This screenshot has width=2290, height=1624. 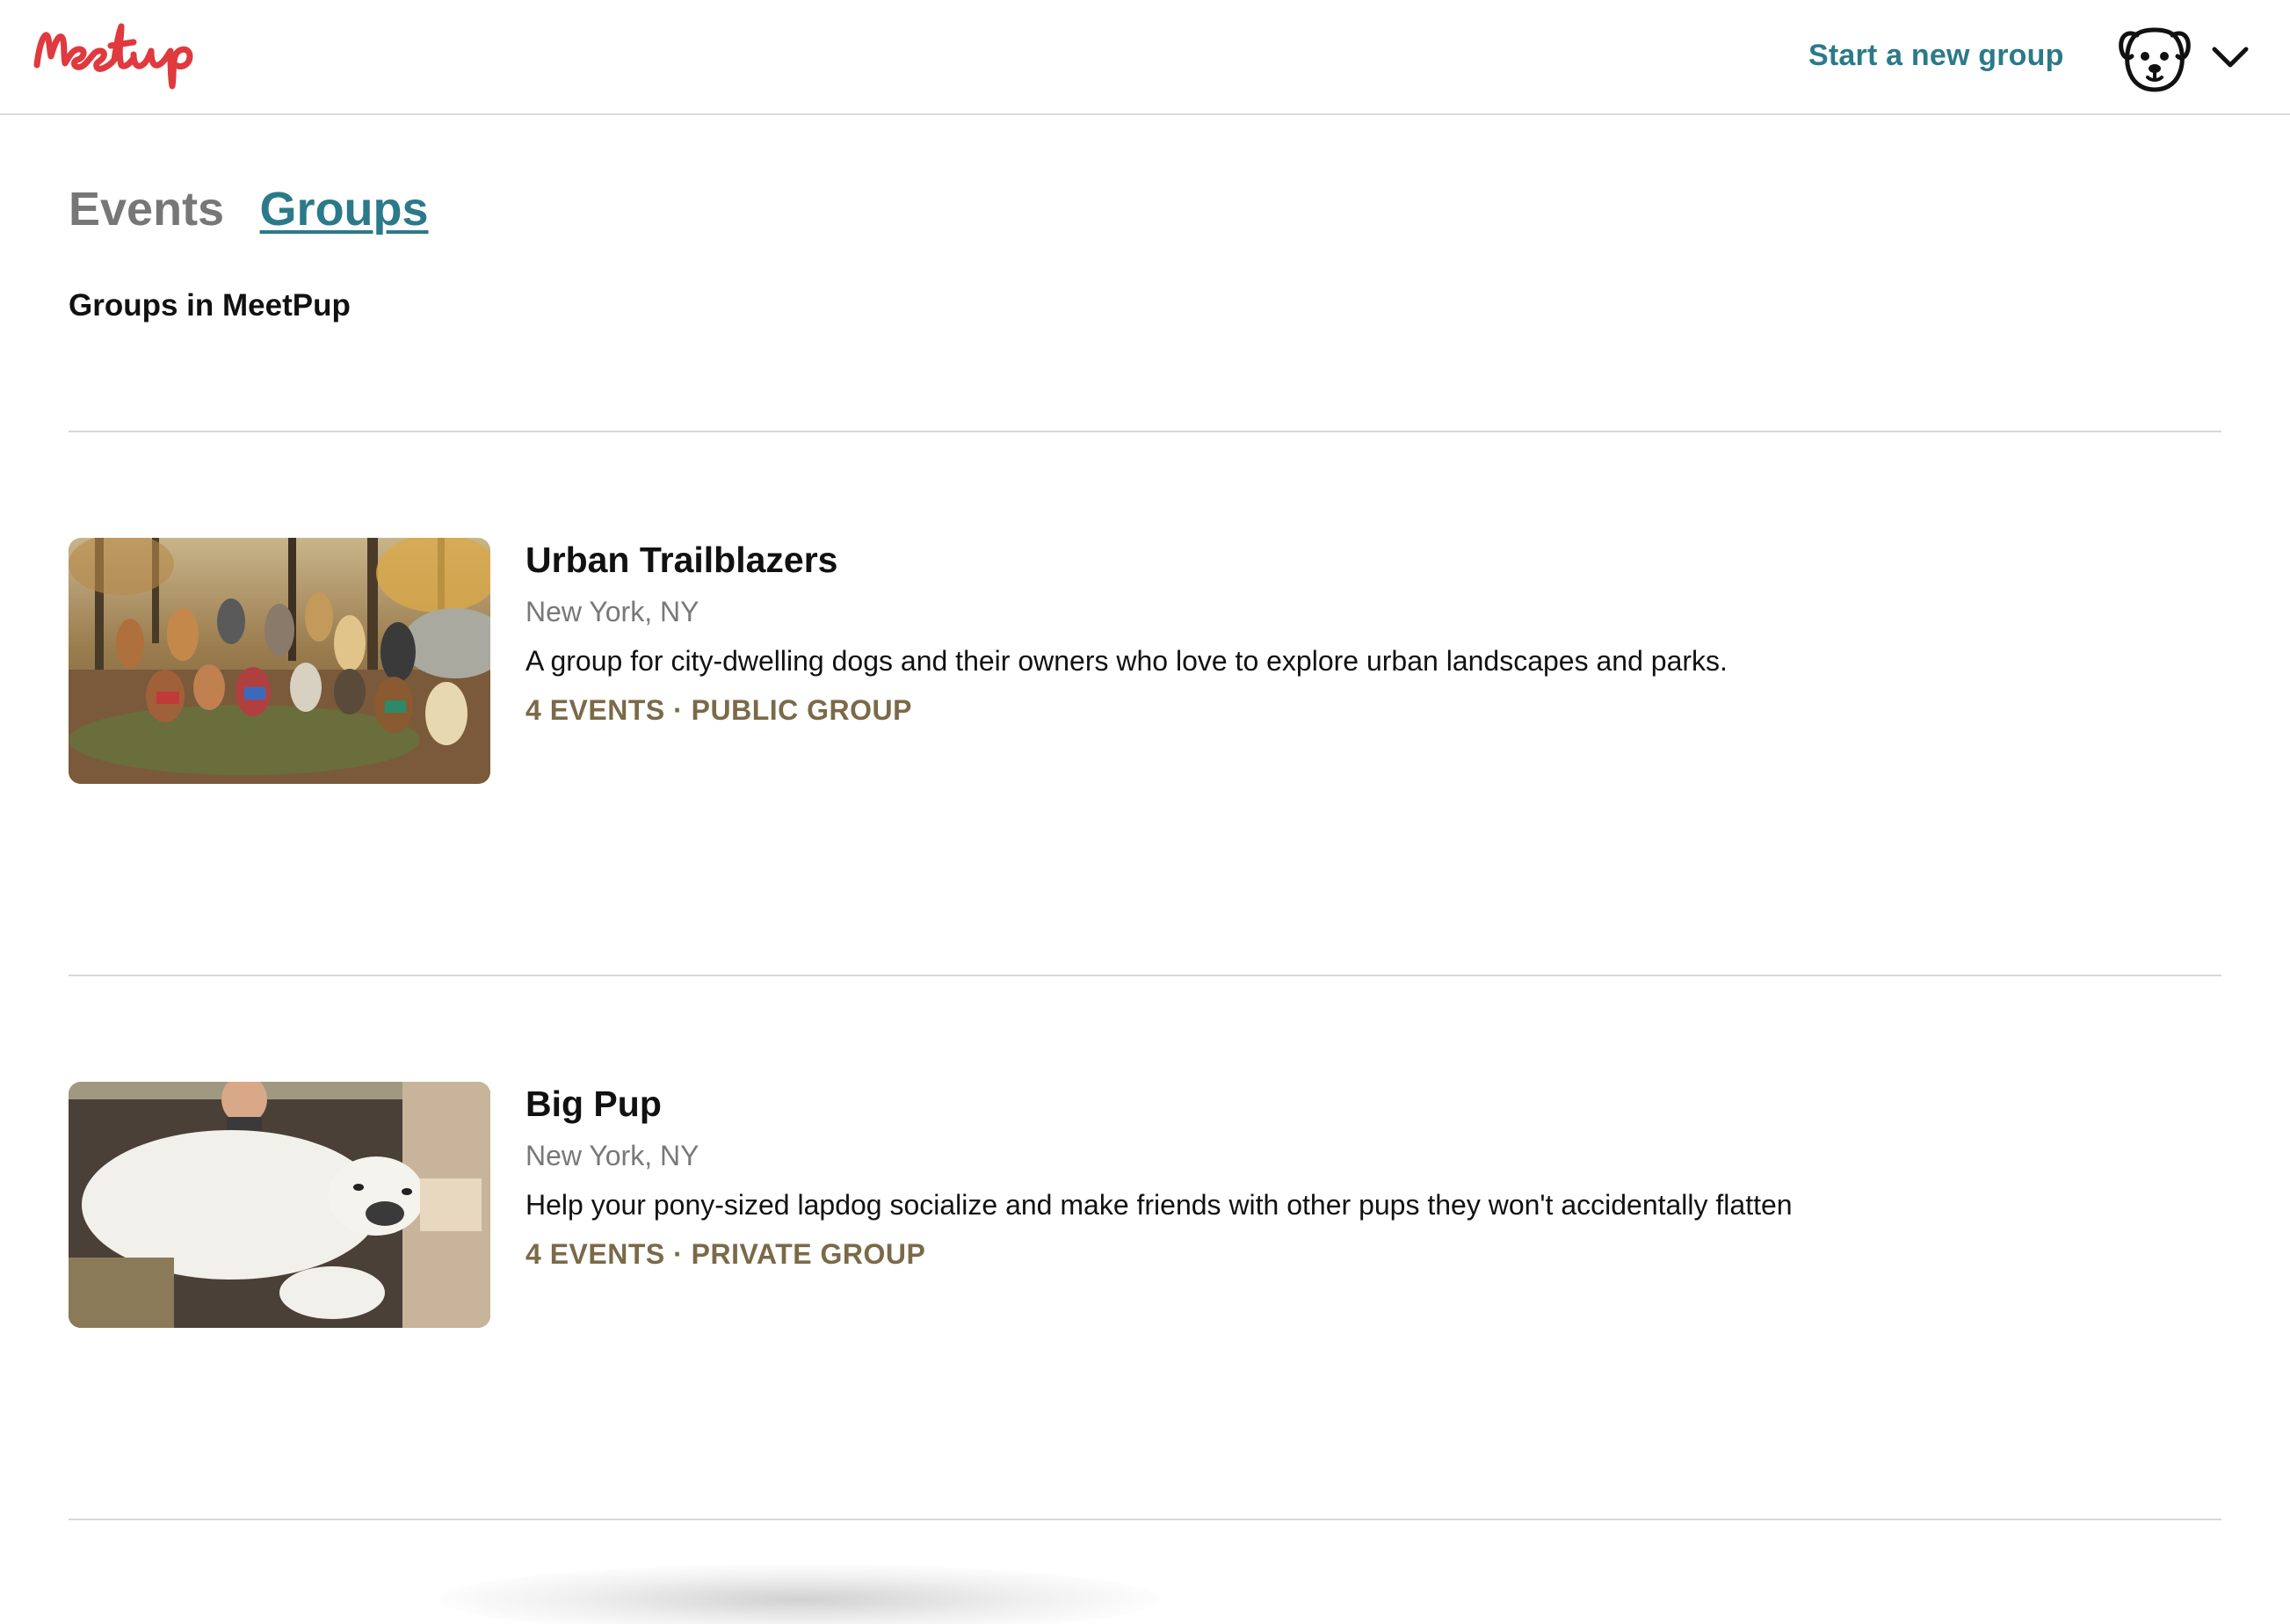 I want to click on content-tabs: Events Groups, so click(x=264, y=212).